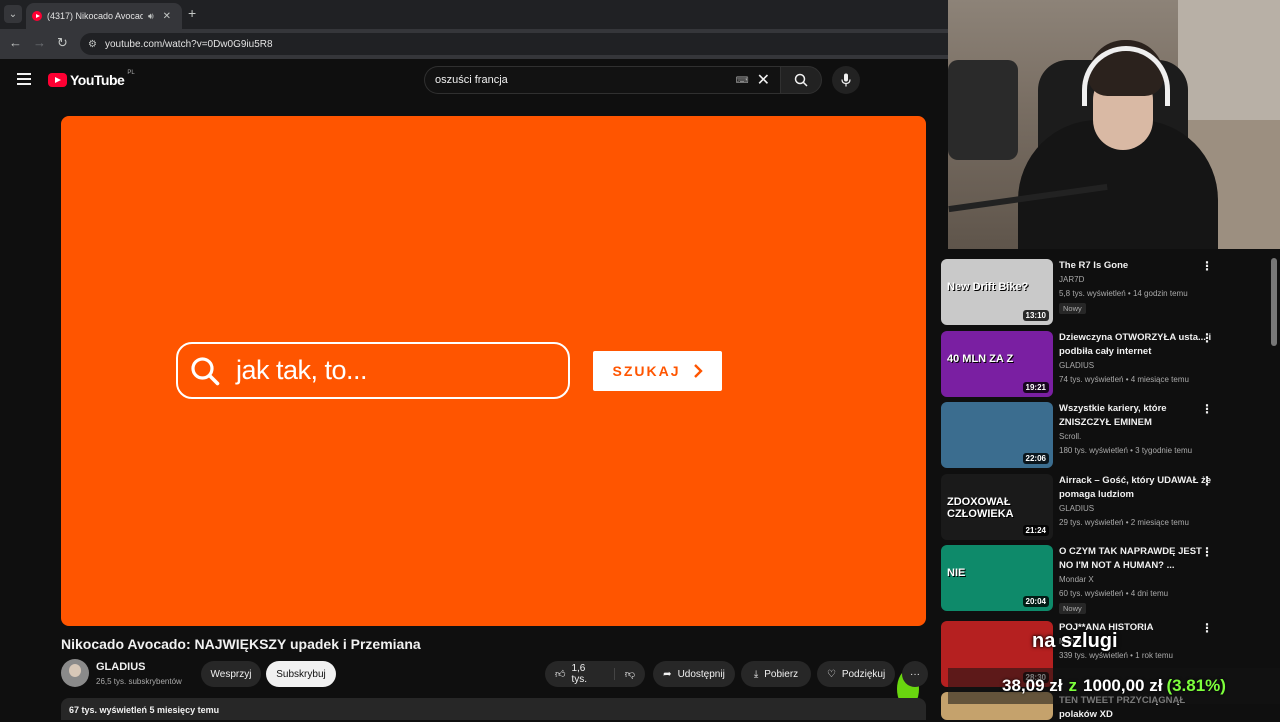  I want to click on recommendation-channel: JAR7D, so click(1139, 280).